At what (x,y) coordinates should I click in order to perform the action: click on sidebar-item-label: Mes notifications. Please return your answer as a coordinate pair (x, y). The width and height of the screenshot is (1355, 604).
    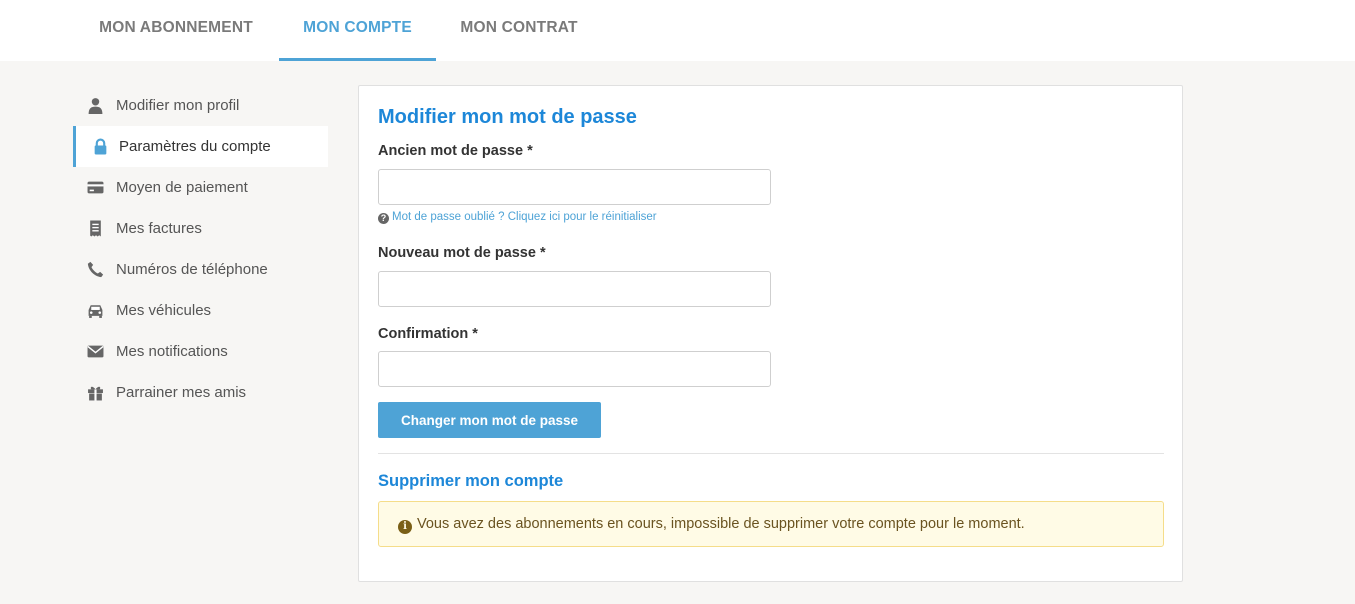
    Looking at the image, I should click on (172, 351).